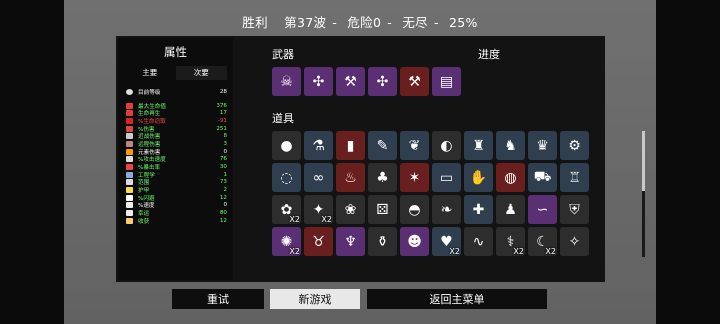 This screenshot has width=720, height=324. What do you see at coordinates (510, 177) in the screenshot?
I see `item-slot: ◍` at bounding box center [510, 177].